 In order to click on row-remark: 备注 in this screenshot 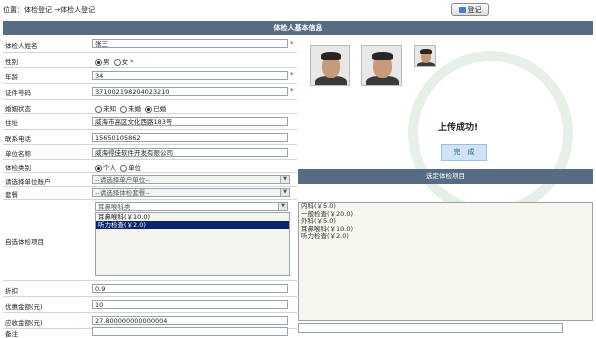, I will do `click(150, 332)`.